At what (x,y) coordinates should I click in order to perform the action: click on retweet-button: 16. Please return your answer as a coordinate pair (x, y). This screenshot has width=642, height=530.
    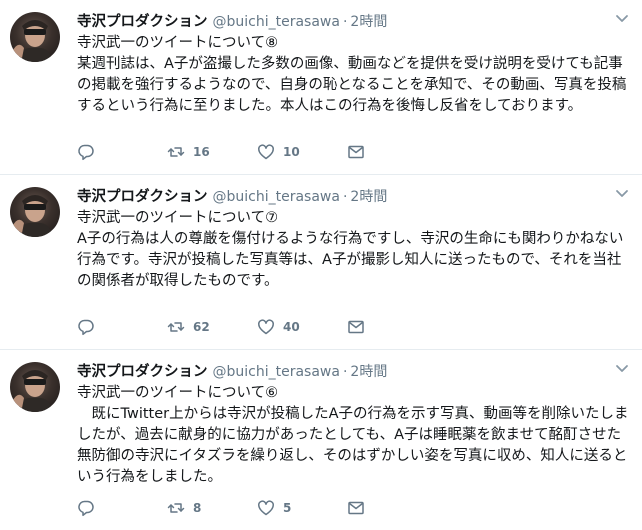
    Looking at the image, I should click on (212, 152).